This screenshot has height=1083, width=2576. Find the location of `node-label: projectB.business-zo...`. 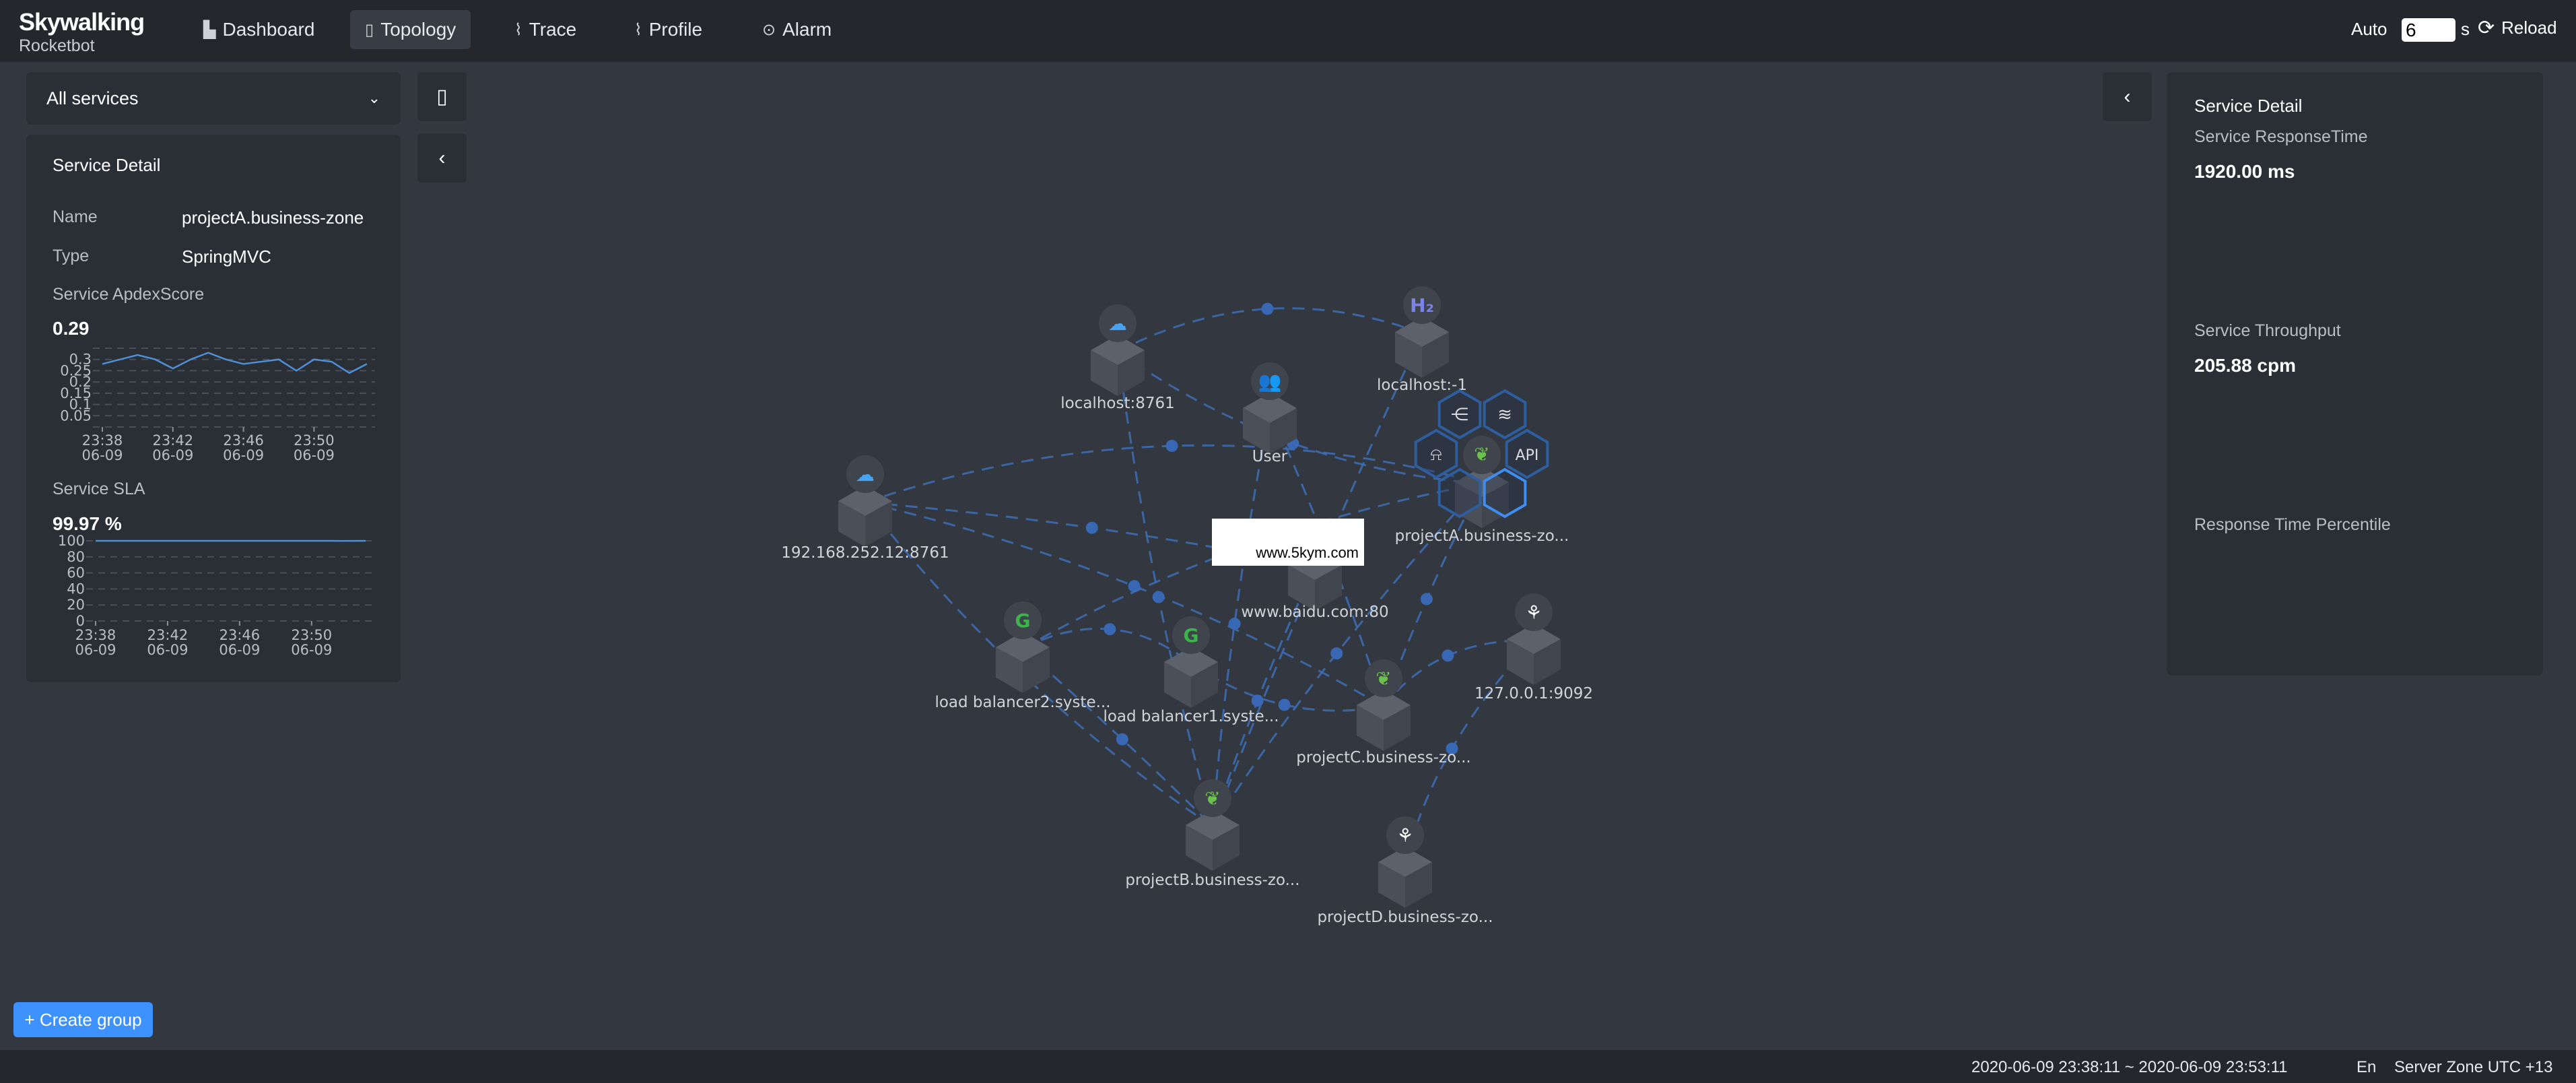

node-label: projectB.business-zo... is located at coordinates (1212, 880).